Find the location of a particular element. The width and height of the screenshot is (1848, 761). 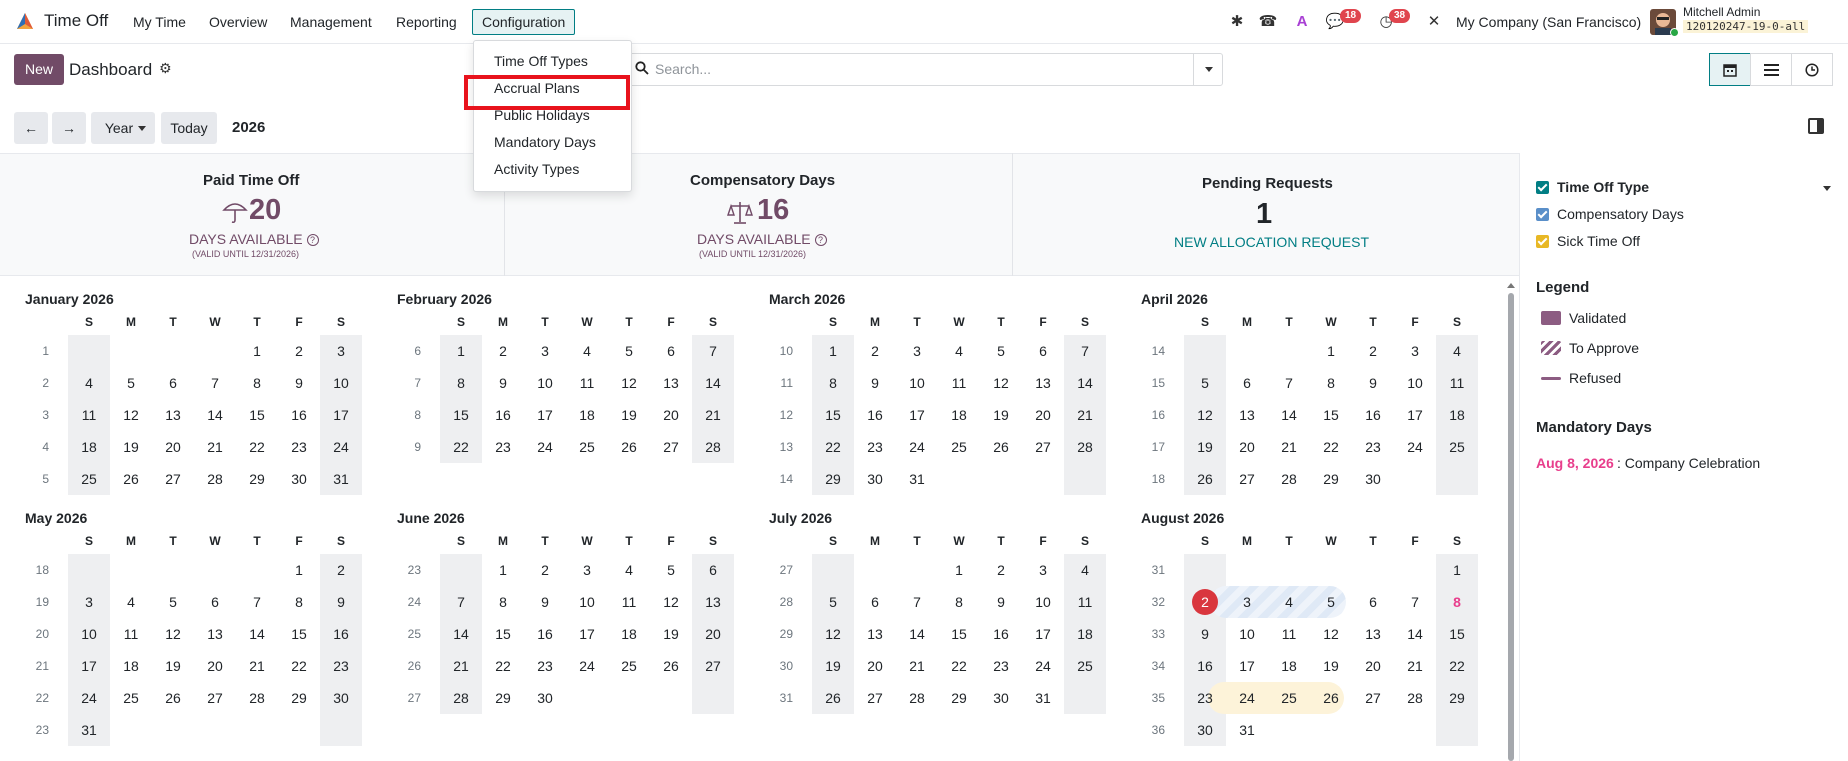

gear-icon: ⚙ is located at coordinates (165, 68).